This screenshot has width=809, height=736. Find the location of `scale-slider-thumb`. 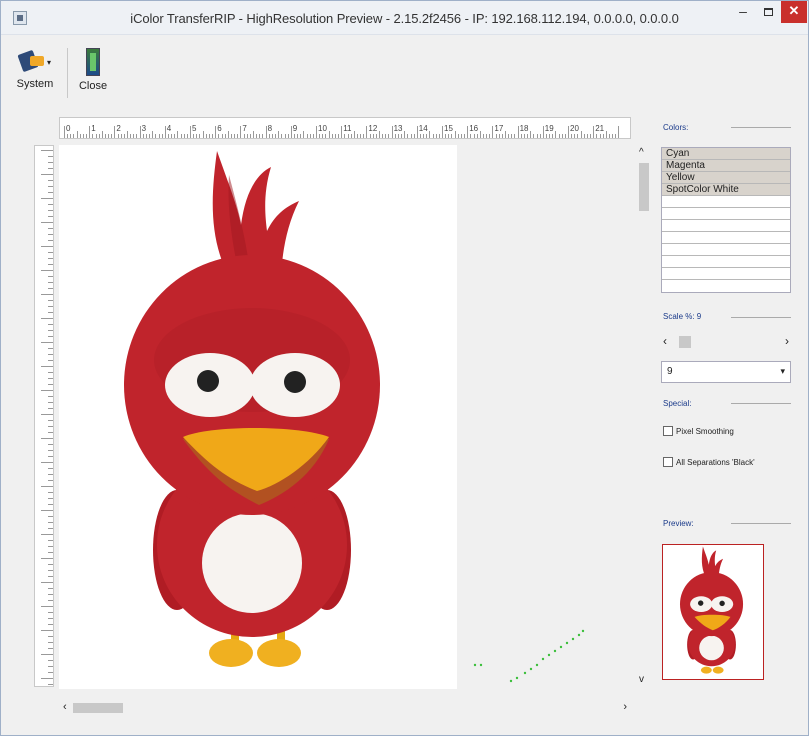

scale-slider-thumb is located at coordinates (685, 342).